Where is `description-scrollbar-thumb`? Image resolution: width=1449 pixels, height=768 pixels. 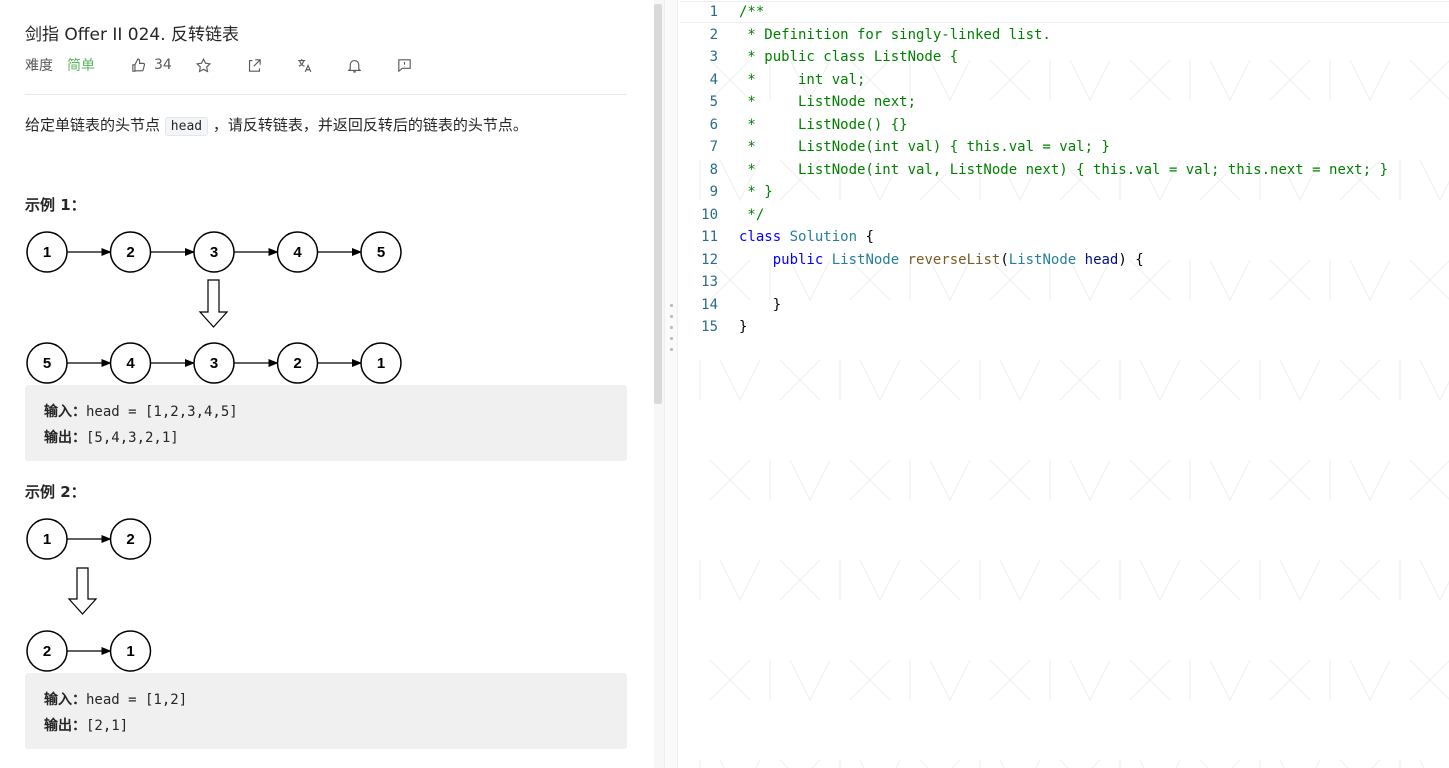 description-scrollbar-thumb is located at coordinates (658, 204).